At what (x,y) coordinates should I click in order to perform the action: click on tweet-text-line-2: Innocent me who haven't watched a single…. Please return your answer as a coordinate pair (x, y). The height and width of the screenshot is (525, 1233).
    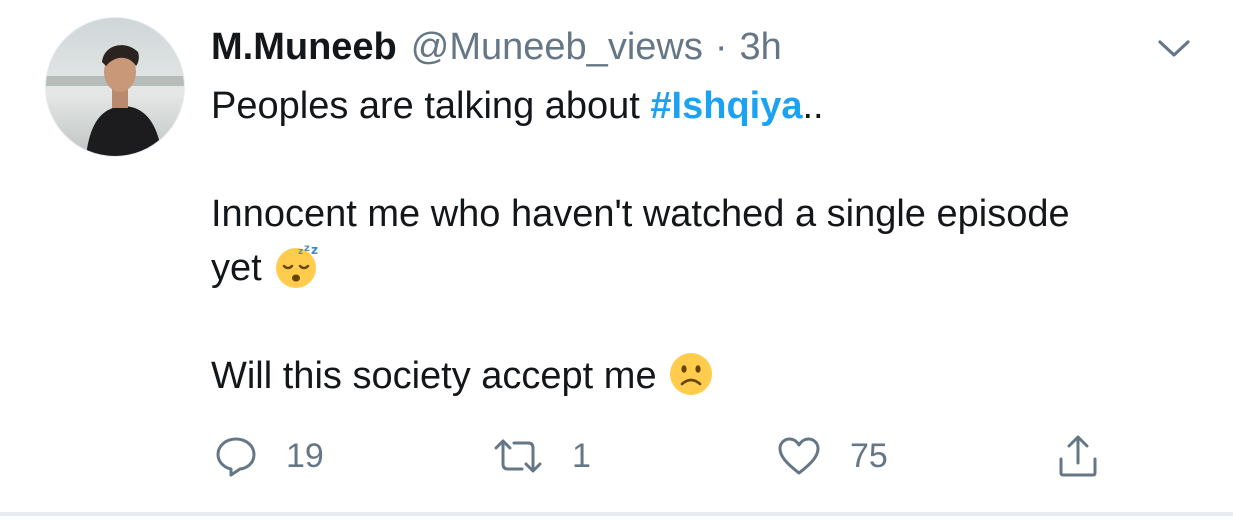
    Looking at the image, I should click on (640, 214).